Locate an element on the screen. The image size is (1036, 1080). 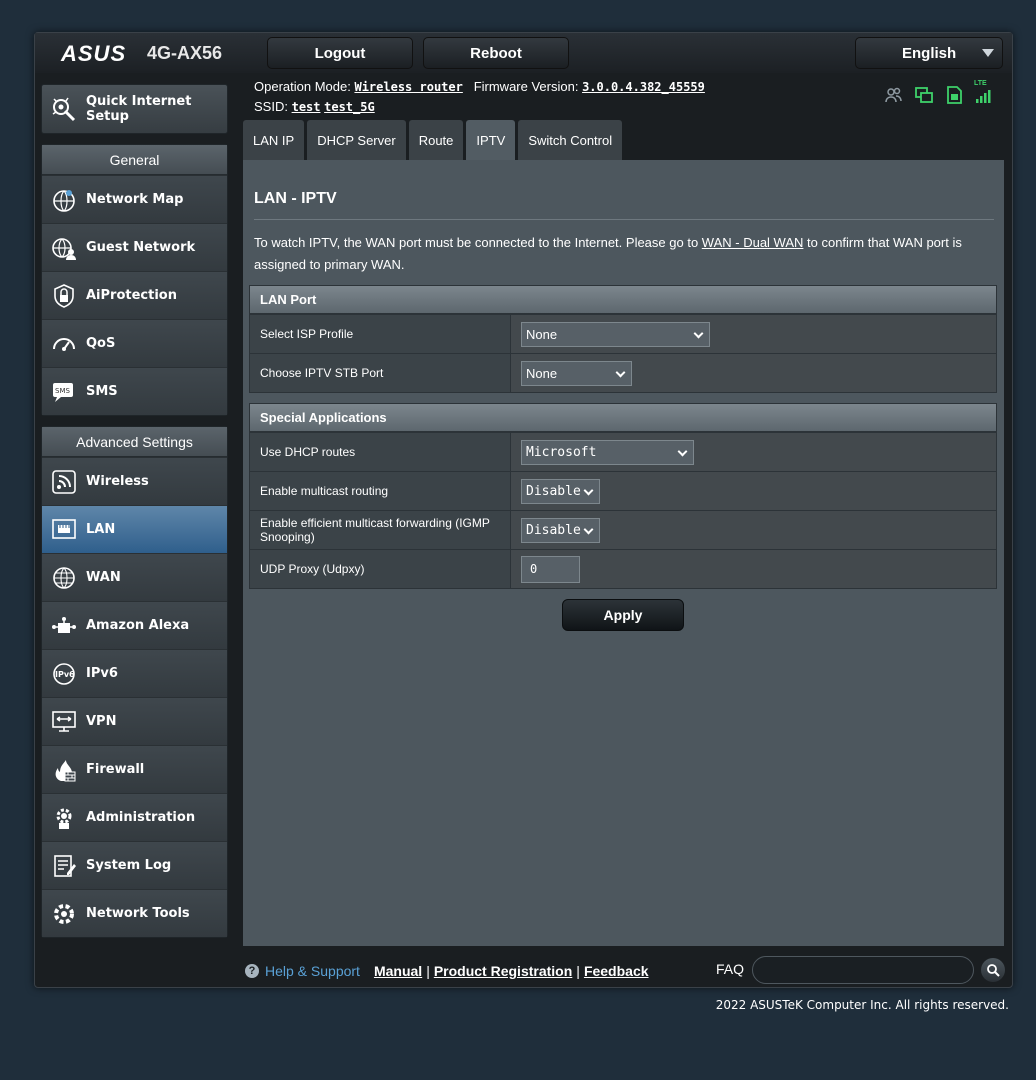
stb-port-cell: None is located at coordinates (753, 373).